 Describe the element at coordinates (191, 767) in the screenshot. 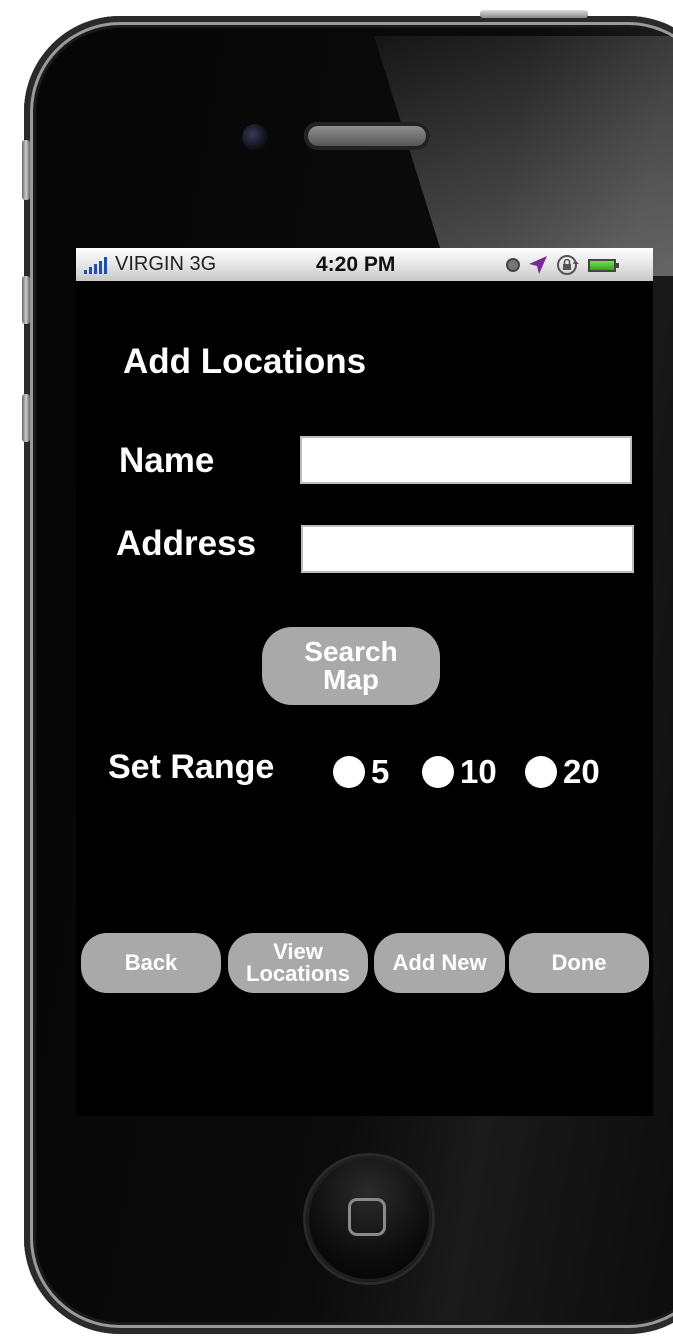

I see `set-range-label: Set Range` at that location.